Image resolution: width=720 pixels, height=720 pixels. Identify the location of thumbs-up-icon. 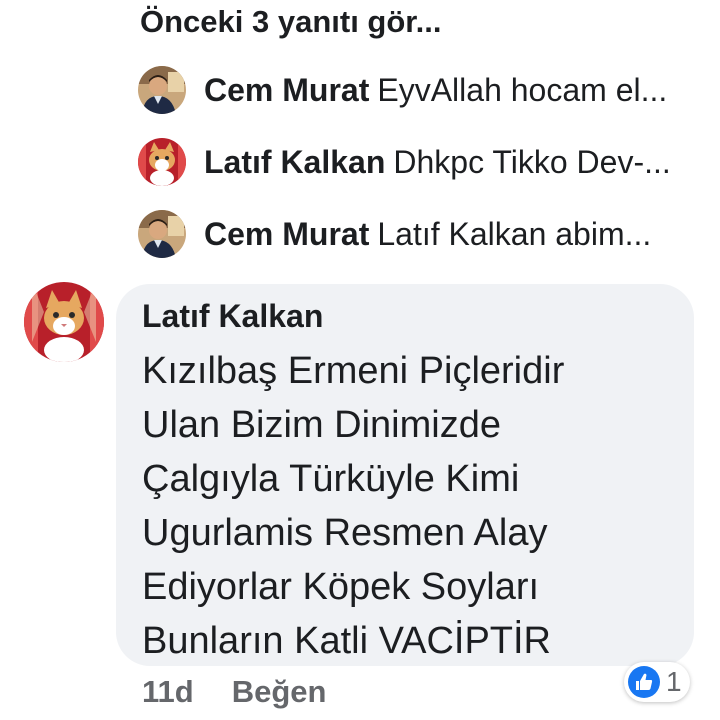
(644, 682).